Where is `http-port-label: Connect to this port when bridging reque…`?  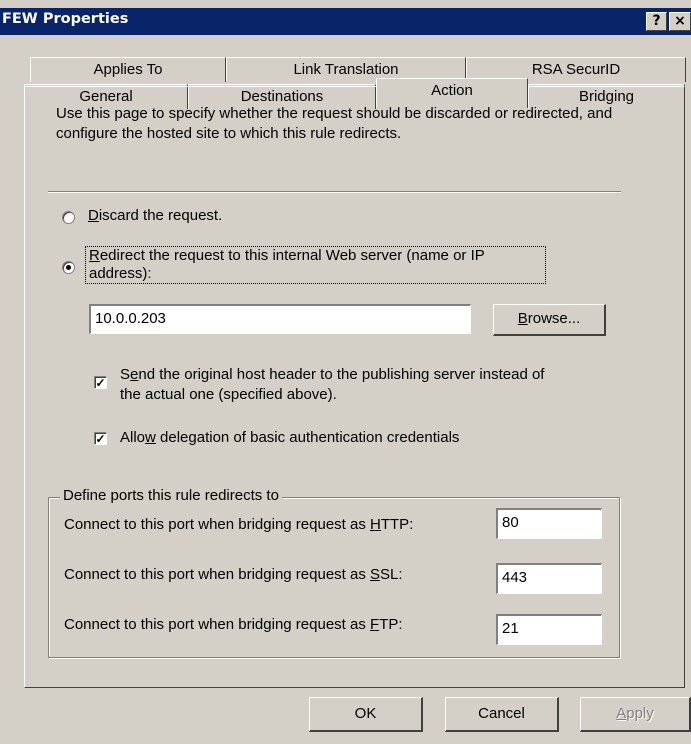
http-port-label: Connect to this port when bridging reque… is located at coordinates (239, 524).